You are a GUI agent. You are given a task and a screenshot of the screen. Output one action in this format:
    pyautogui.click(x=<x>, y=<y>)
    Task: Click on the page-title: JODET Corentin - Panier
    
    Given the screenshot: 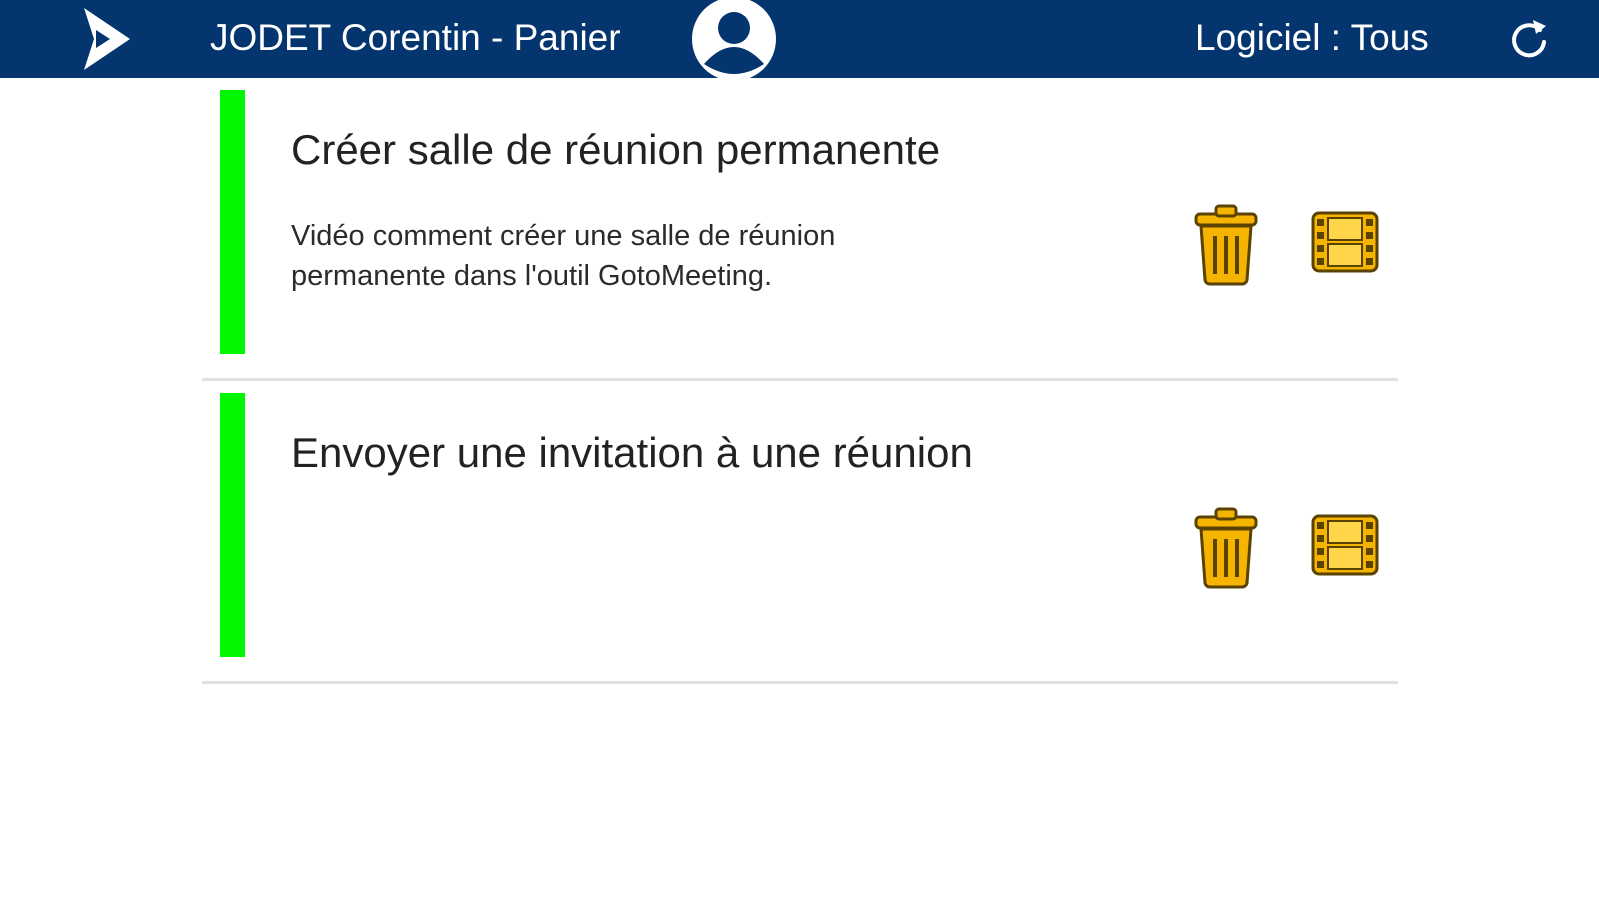 What is the action you would take?
    pyautogui.click(x=415, y=37)
    